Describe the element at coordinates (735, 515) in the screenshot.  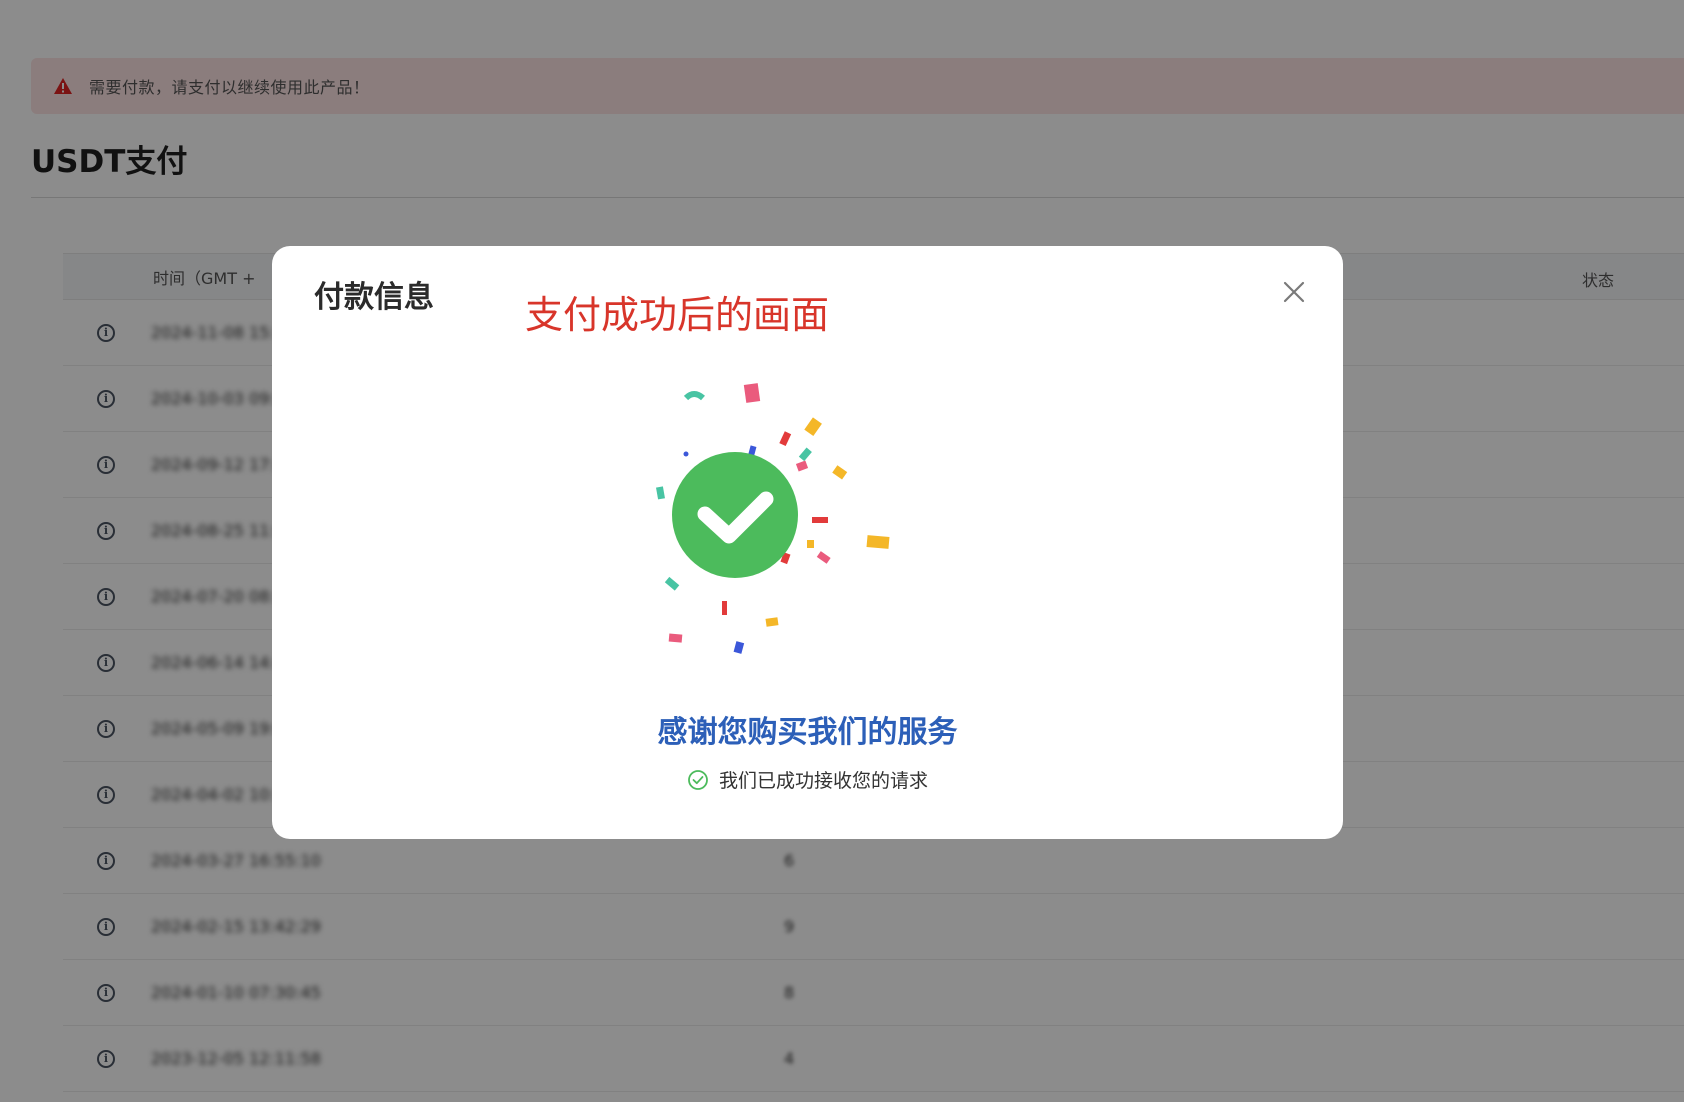
I see `check-circle-icon` at that location.